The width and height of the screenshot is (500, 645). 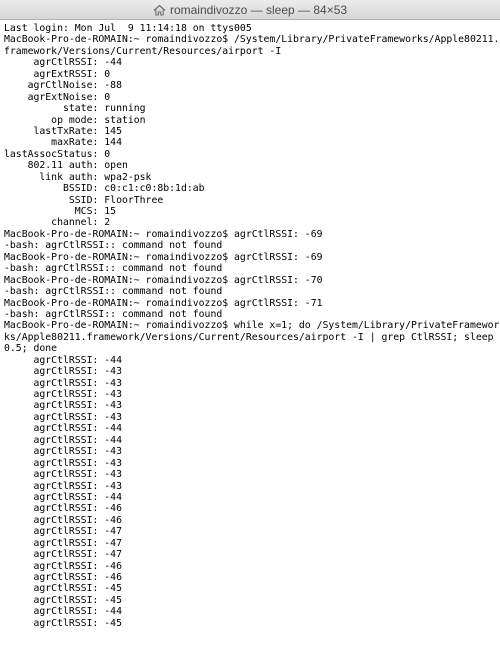 I want to click on terminal-line: MCS: 15, so click(x=60, y=211).